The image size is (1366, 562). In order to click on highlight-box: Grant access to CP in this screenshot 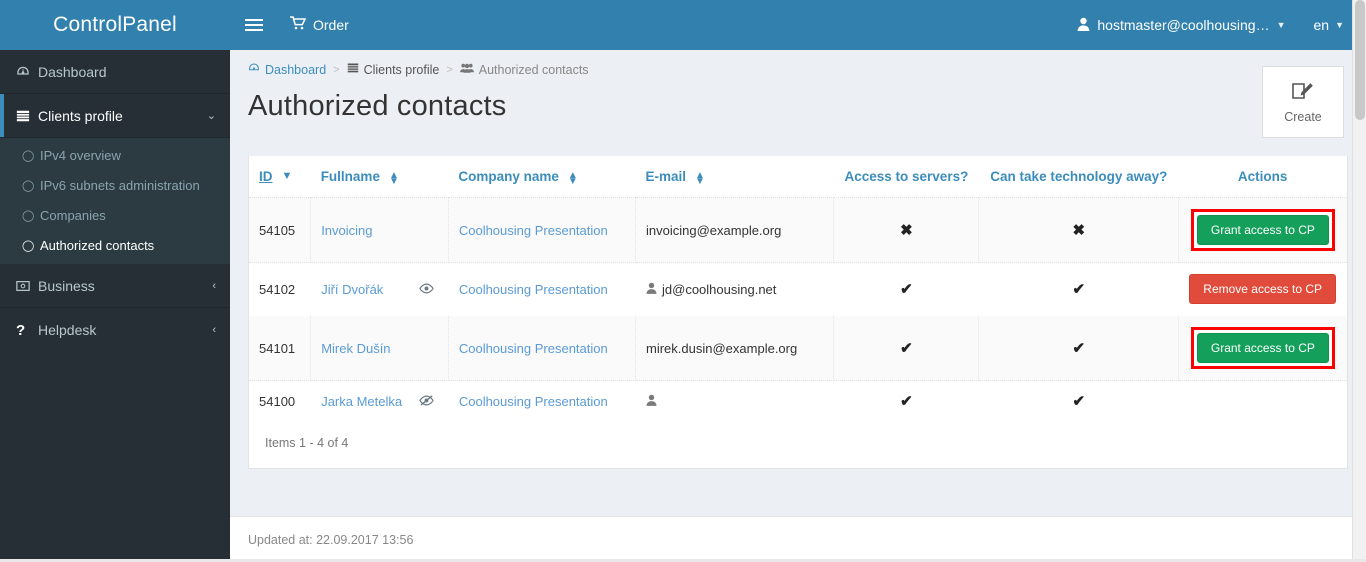, I will do `click(1262, 348)`.